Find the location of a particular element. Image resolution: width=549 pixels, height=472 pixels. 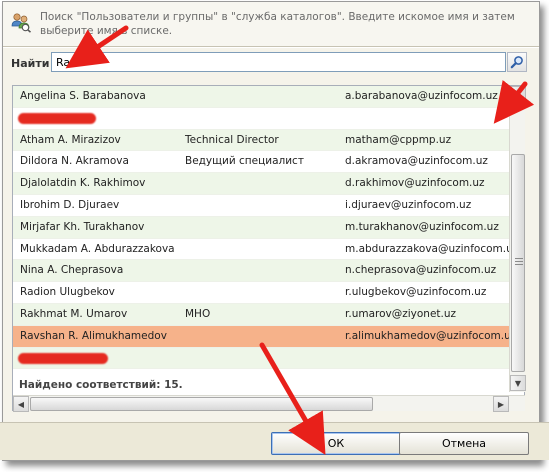

cell-name: Ibrohim D. Djuraev is located at coordinates (70, 204).